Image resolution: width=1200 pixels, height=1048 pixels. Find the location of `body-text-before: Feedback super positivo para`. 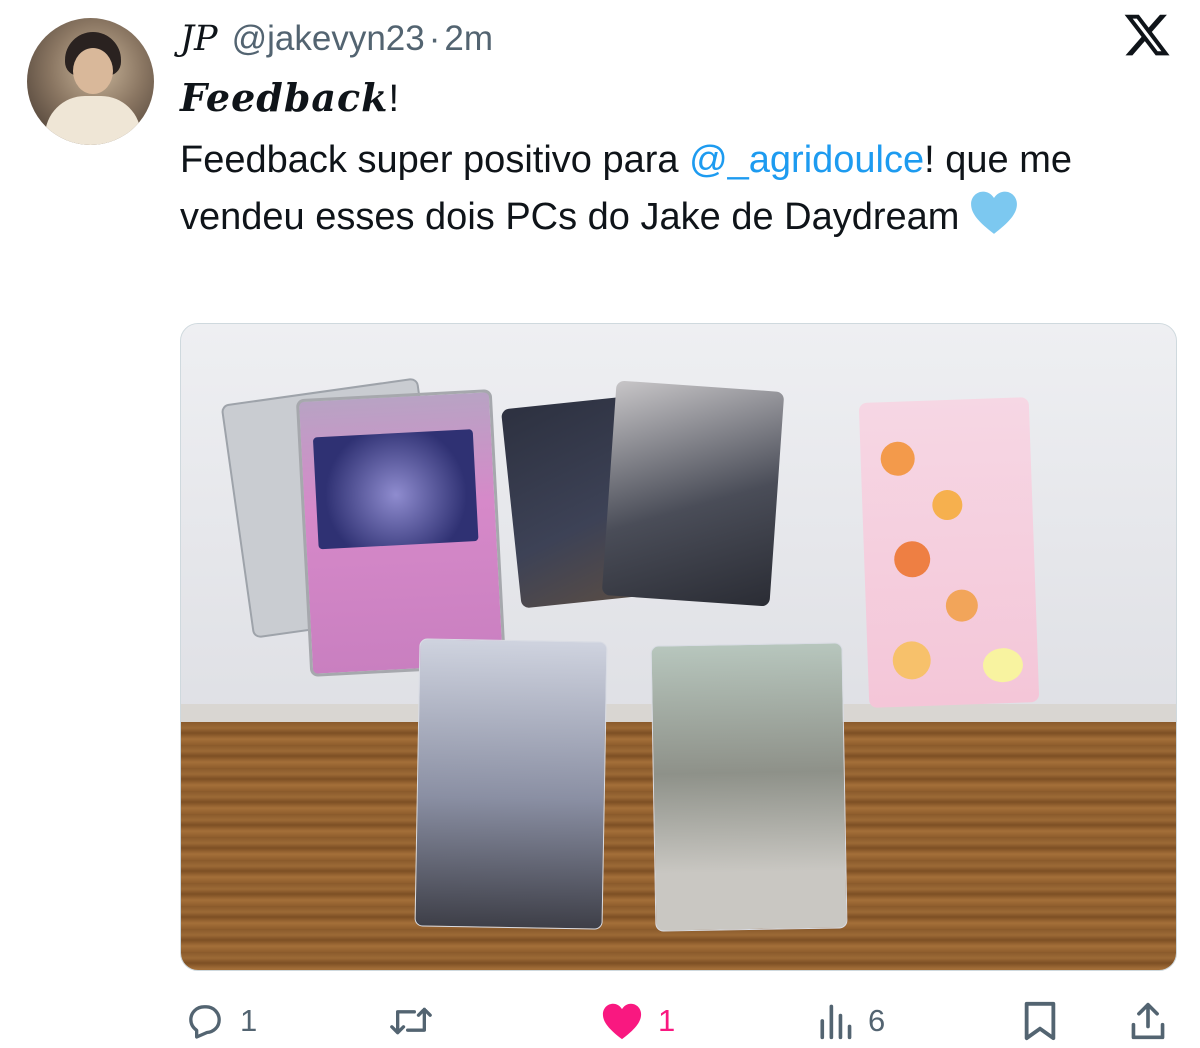

body-text-before: Feedback super positivo para is located at coordinates (435, 160).